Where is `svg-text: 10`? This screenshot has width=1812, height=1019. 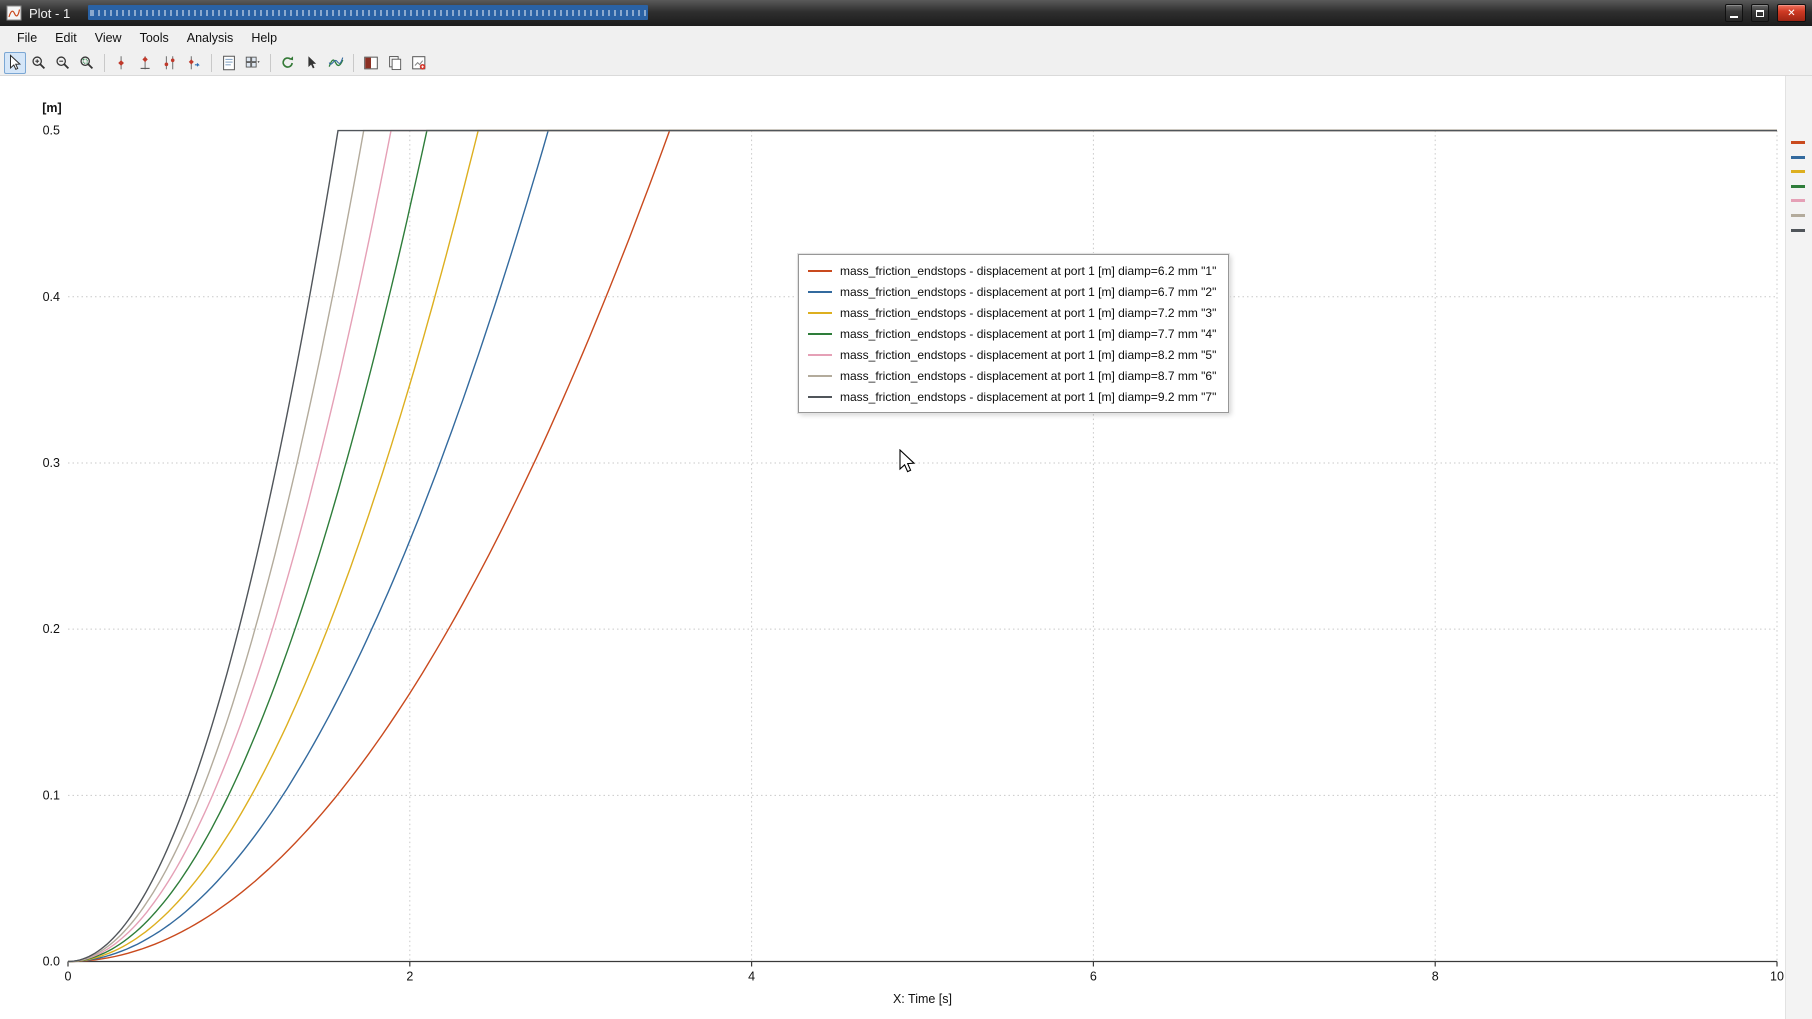 svg-text: 10 is located at coordinates (1777, 977).